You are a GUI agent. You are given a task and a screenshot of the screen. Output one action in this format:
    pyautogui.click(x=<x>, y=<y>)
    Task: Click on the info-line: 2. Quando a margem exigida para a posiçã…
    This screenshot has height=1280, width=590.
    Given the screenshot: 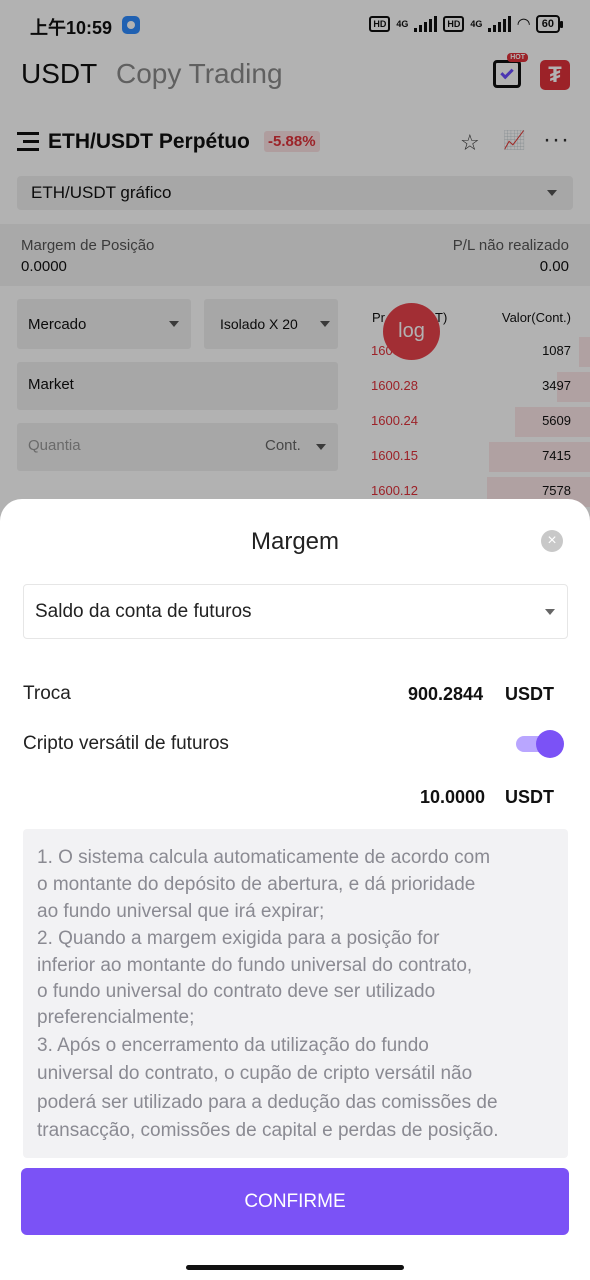 What is the action you would take?
    pyautogui.click(x=238, y=938)
    